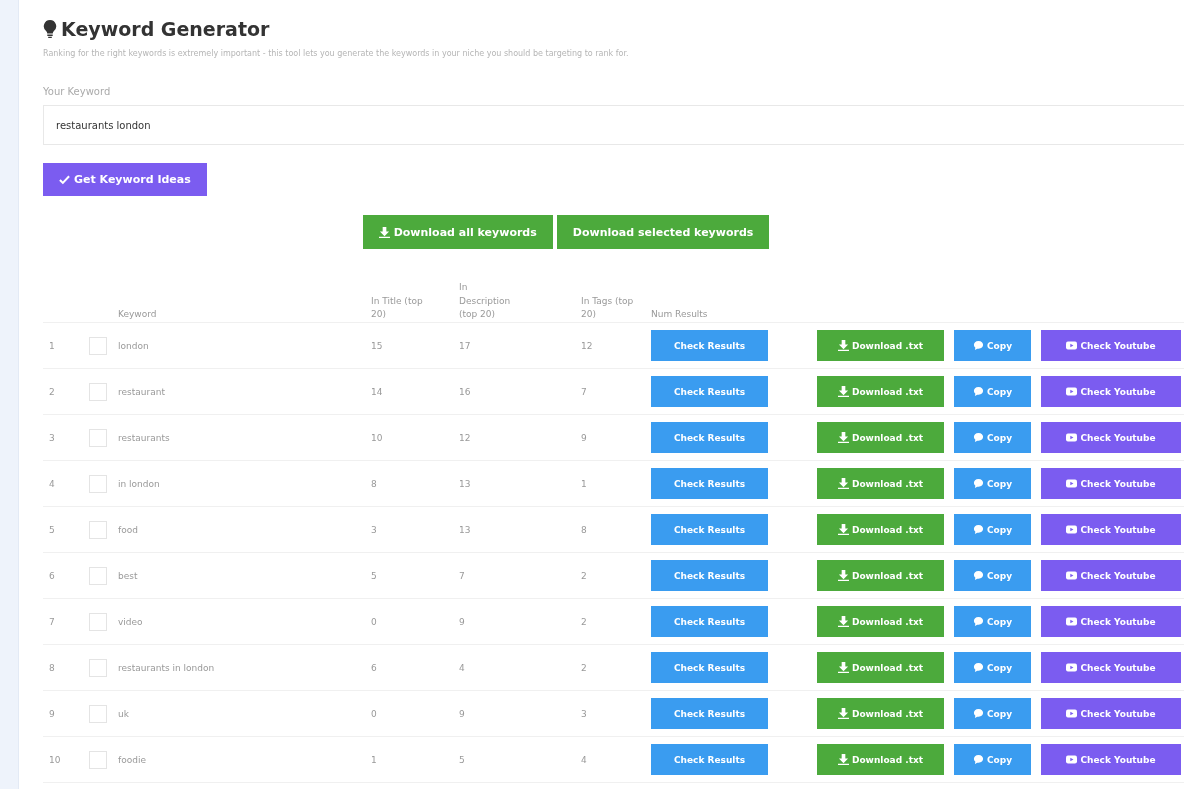  I want to click on column-header: In Description (top 20), so click(485, 301).